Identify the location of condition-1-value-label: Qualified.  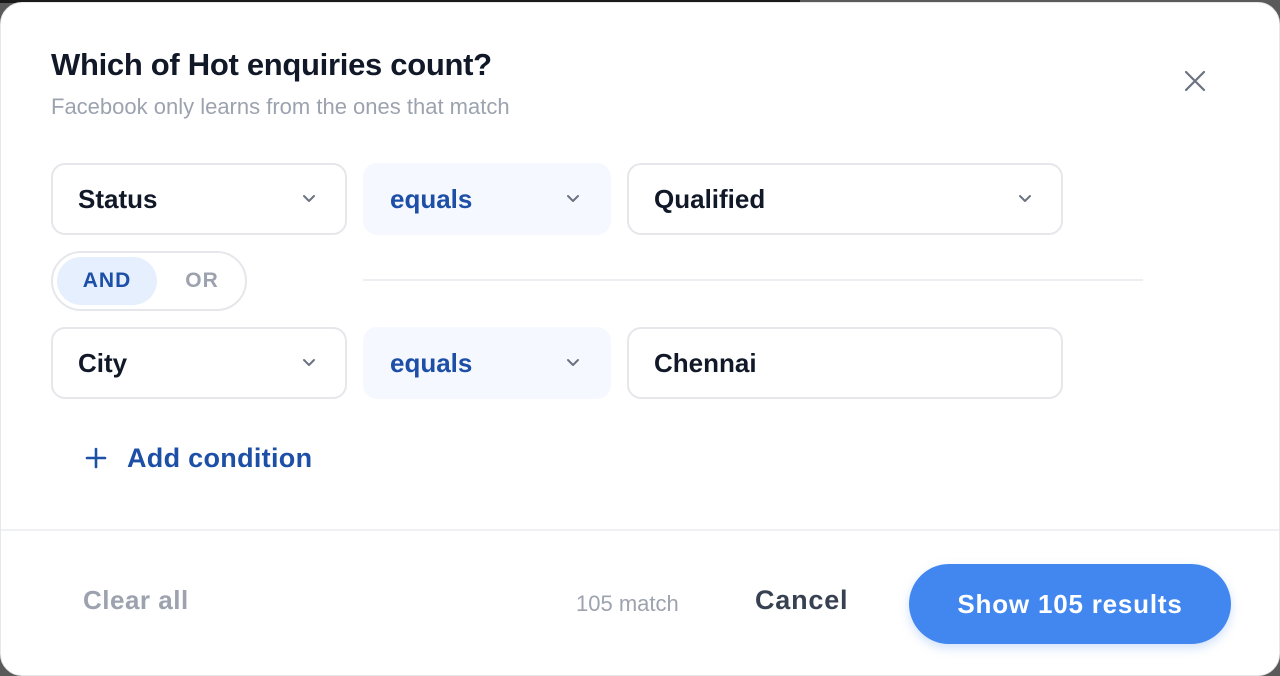
(710, 198).